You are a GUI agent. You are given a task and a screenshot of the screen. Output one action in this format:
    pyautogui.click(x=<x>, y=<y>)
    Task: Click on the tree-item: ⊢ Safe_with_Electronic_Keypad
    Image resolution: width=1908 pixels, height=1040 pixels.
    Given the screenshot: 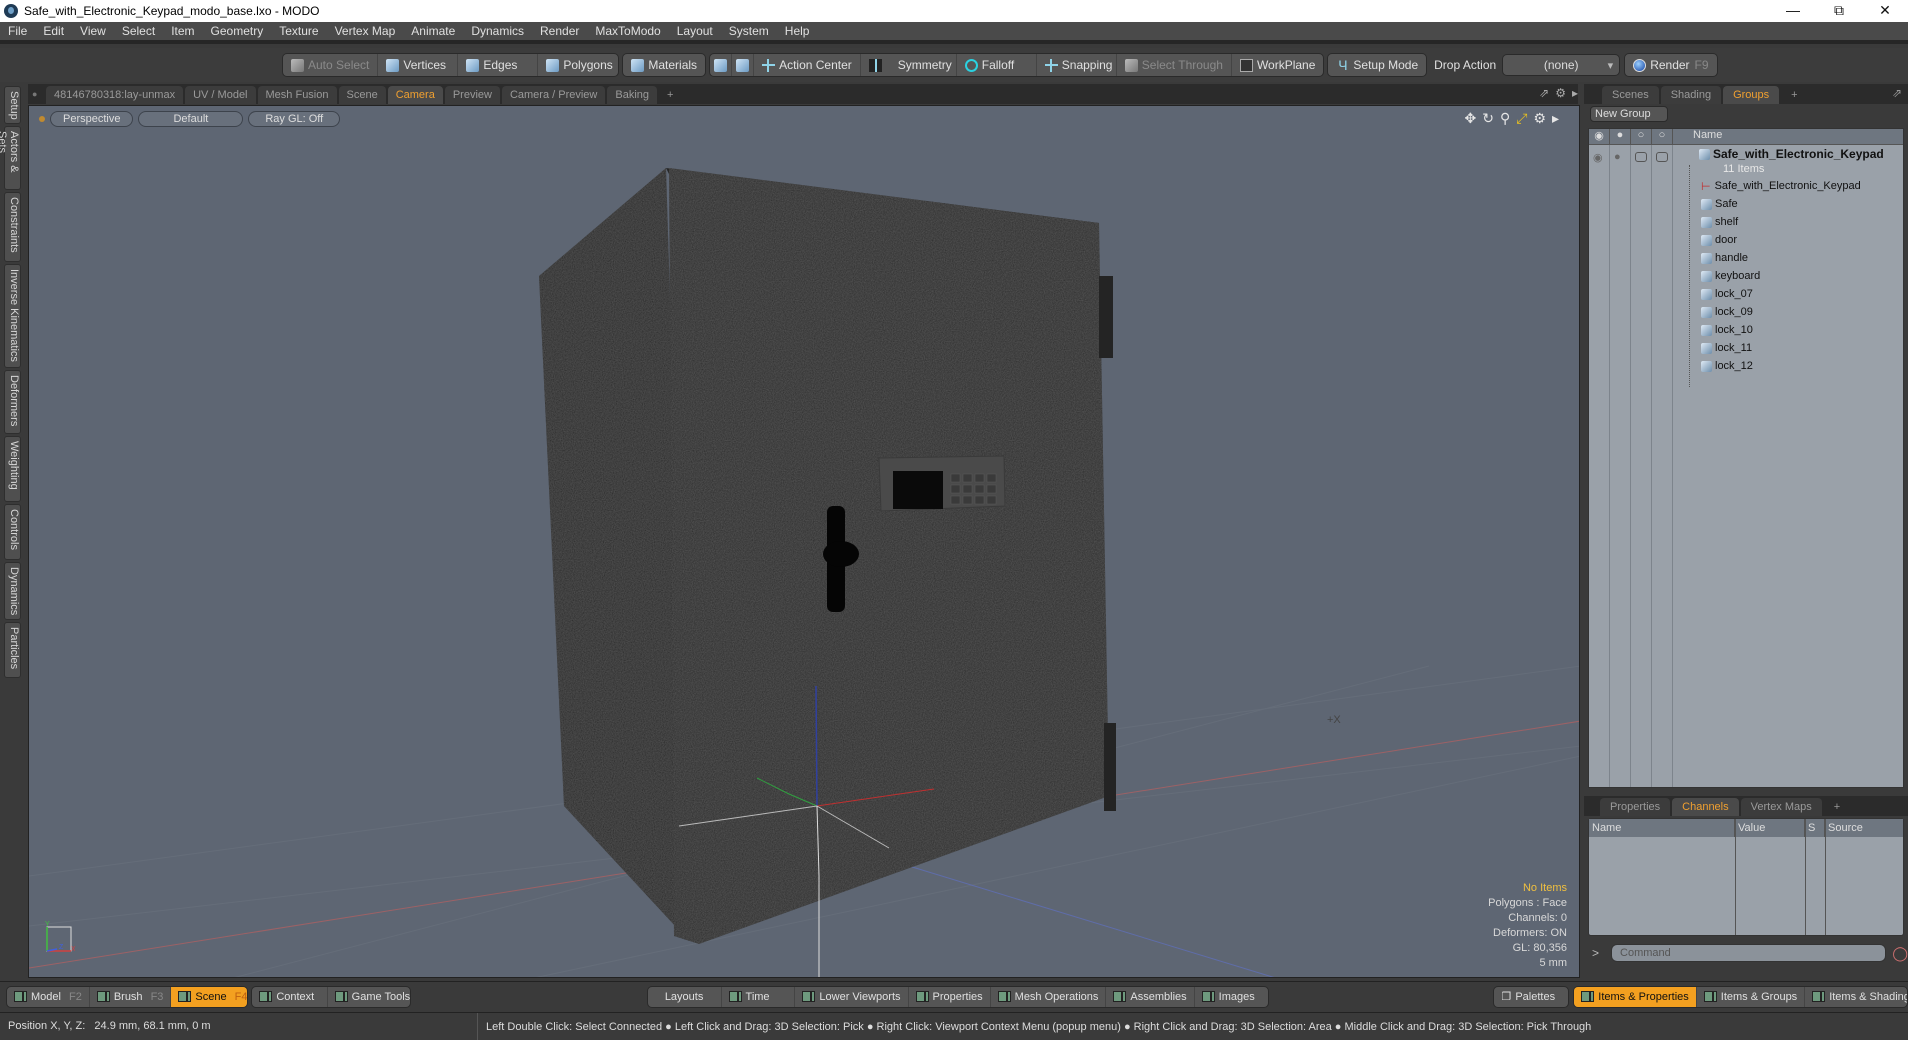 What is the action you would take?
    pyautogui.click(x=1781, y=186)
    